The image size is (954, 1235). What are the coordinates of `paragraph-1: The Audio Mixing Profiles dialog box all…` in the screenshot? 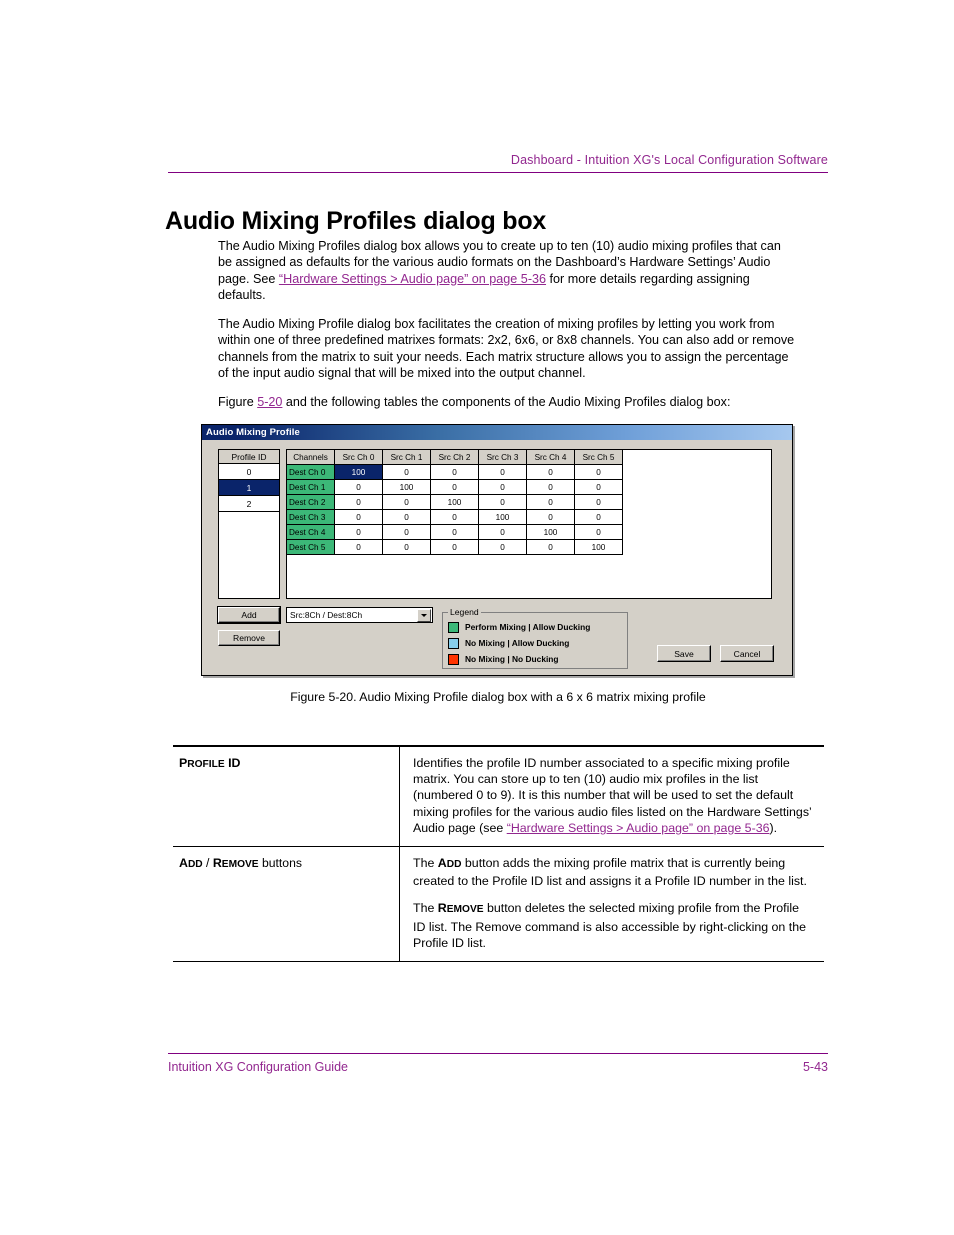 It's located at (507, 270).